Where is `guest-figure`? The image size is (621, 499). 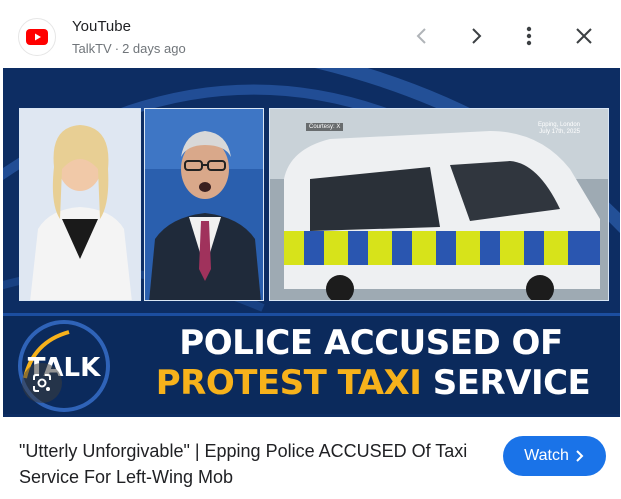 guest-figure is located at coordinates (204, 204).